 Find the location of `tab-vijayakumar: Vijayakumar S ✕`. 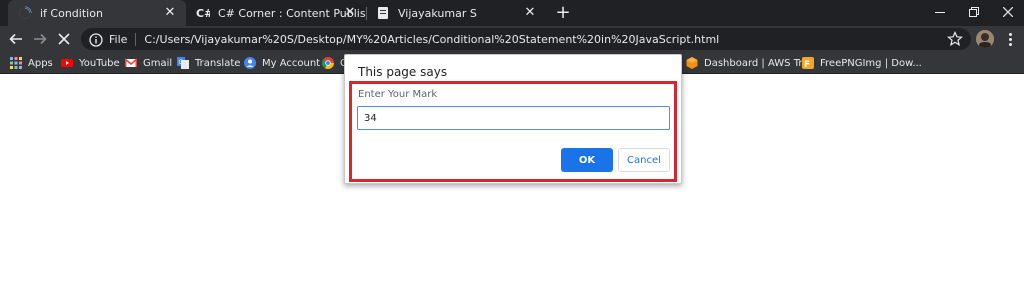

tab-vijayakumar: Vijayakumar S ✕ is located at coordinates (456, 13).